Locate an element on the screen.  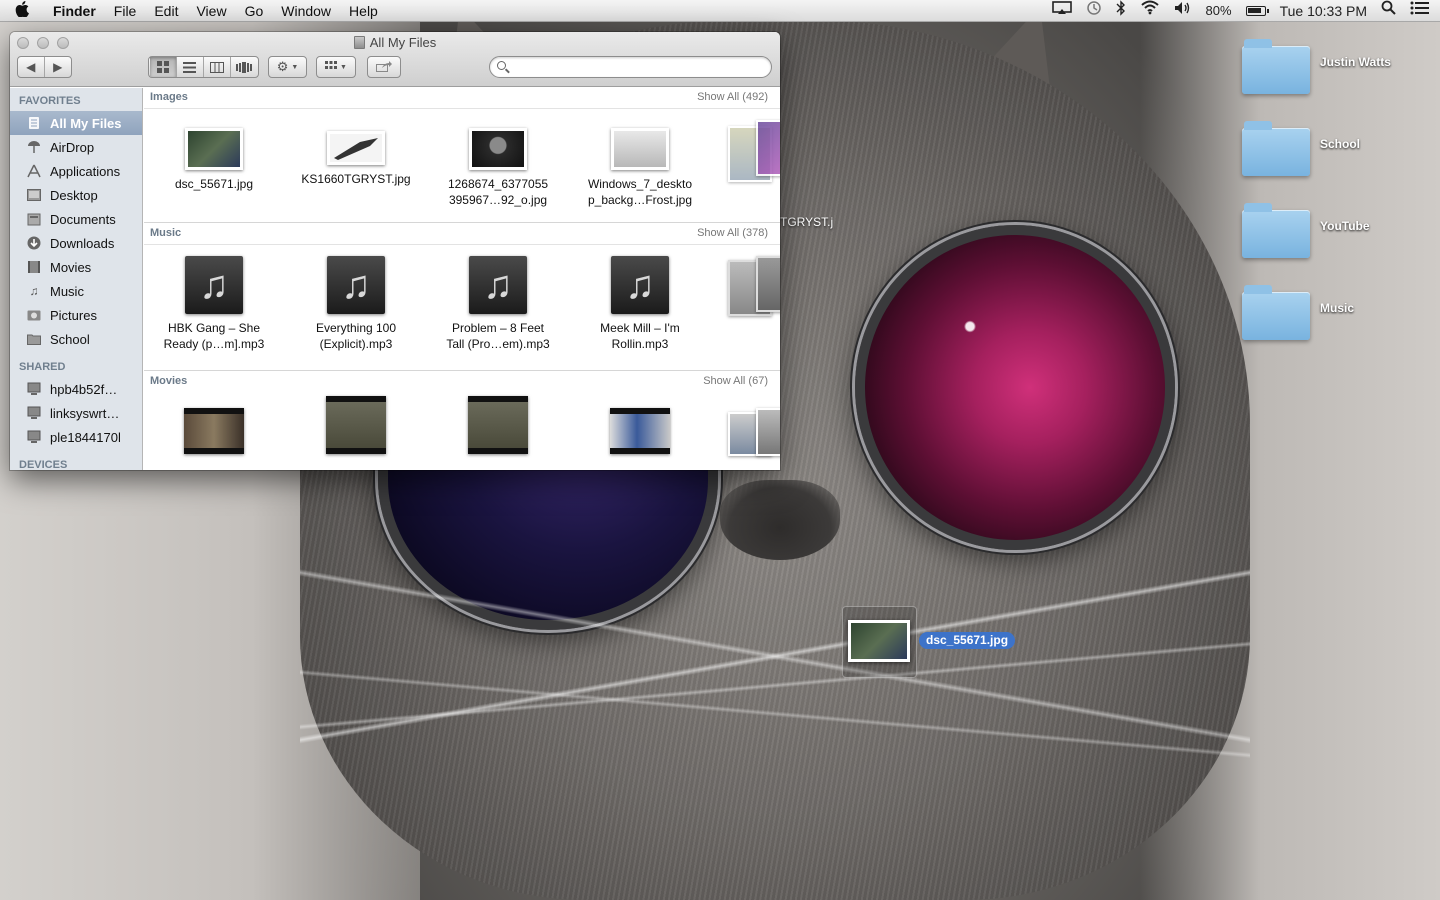
file-item: ♫ Meek Mill – I'm Rollin.mp3 is located at coordinates (640, 304).